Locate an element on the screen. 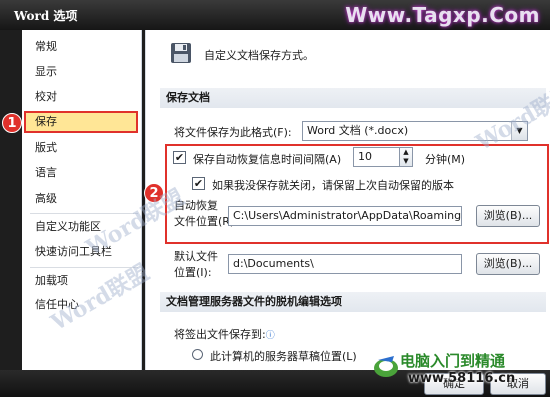 The height and width of the screenshot is (397, 550). sidebar-item-proofing: 校对 is located at coordinates (82, 97).